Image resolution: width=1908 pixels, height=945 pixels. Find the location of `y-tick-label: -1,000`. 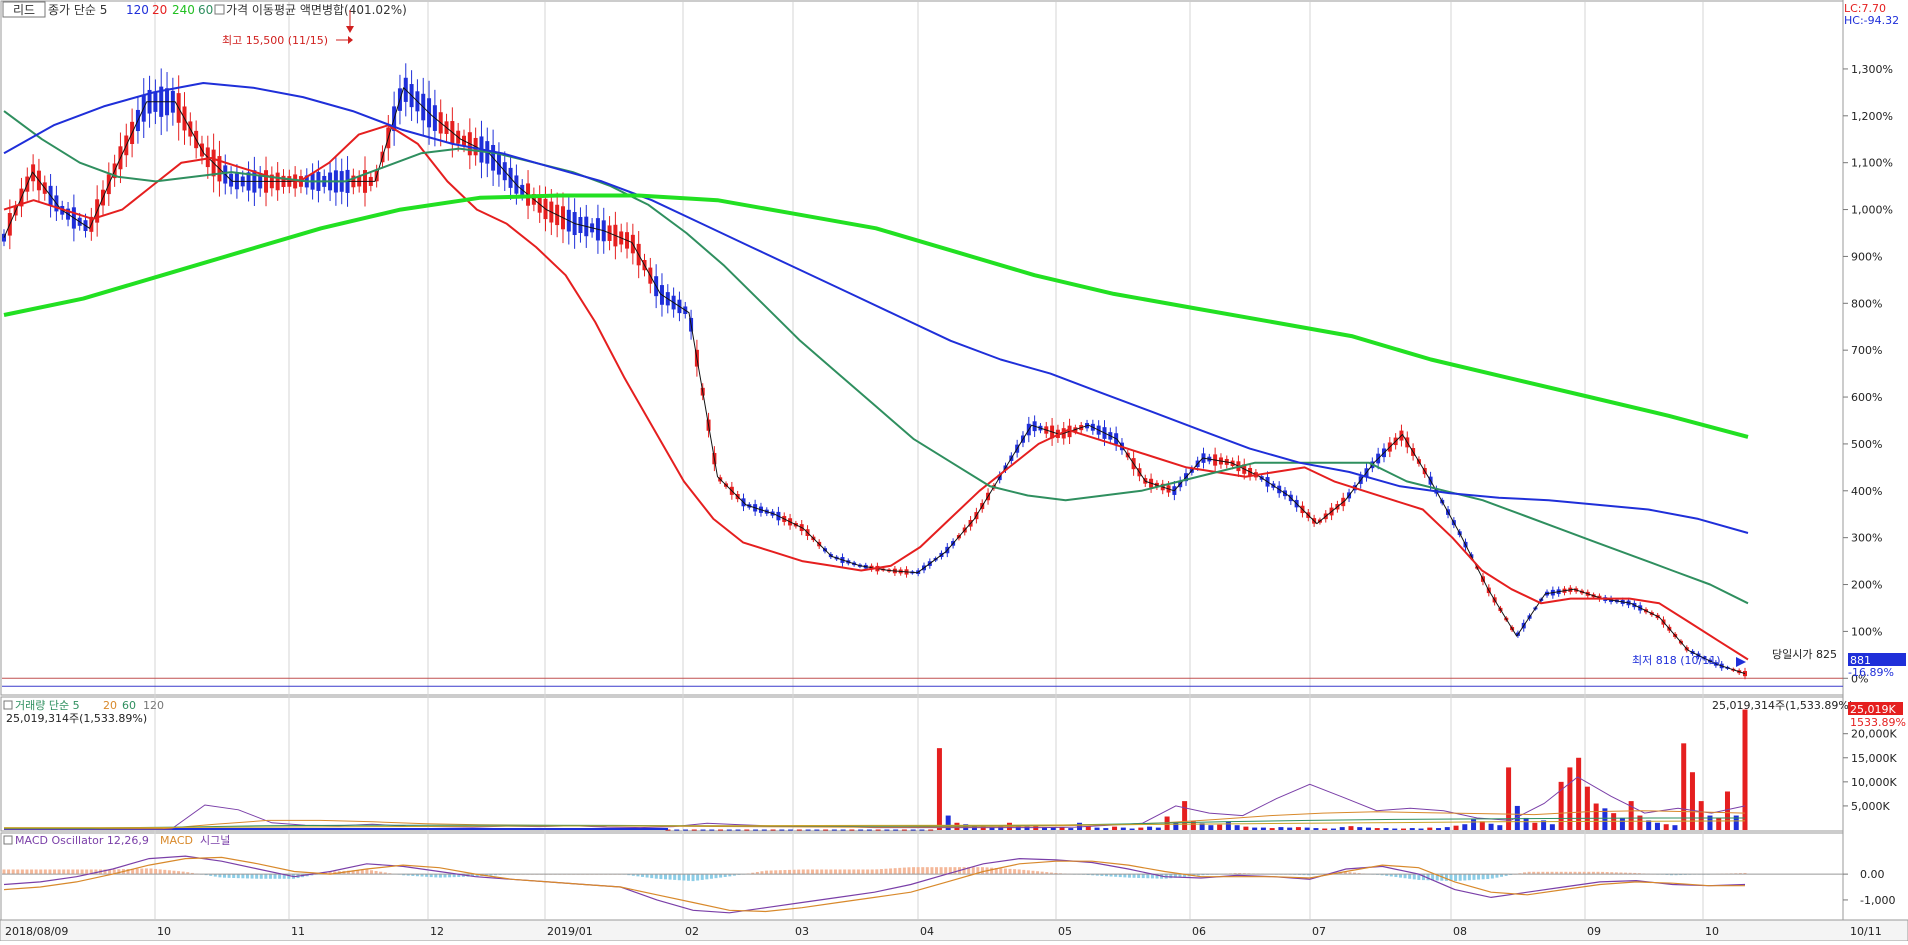

y-tick-label: -1,000 is located at coordinates (1877, 900).